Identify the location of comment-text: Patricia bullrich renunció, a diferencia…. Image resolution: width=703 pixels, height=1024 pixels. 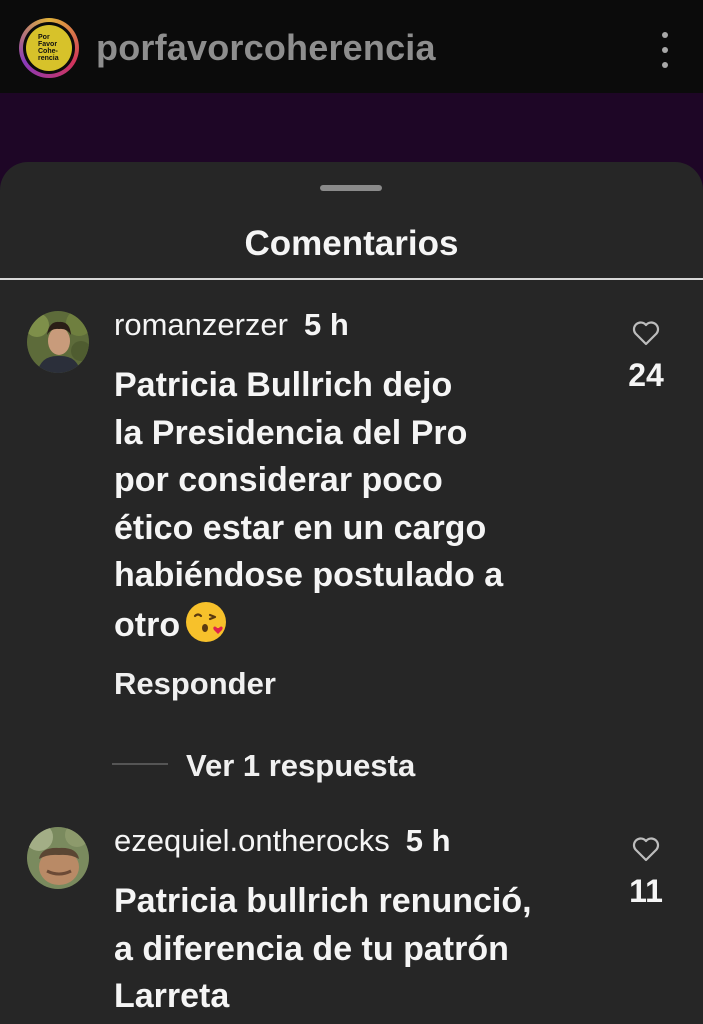
(323, 949).